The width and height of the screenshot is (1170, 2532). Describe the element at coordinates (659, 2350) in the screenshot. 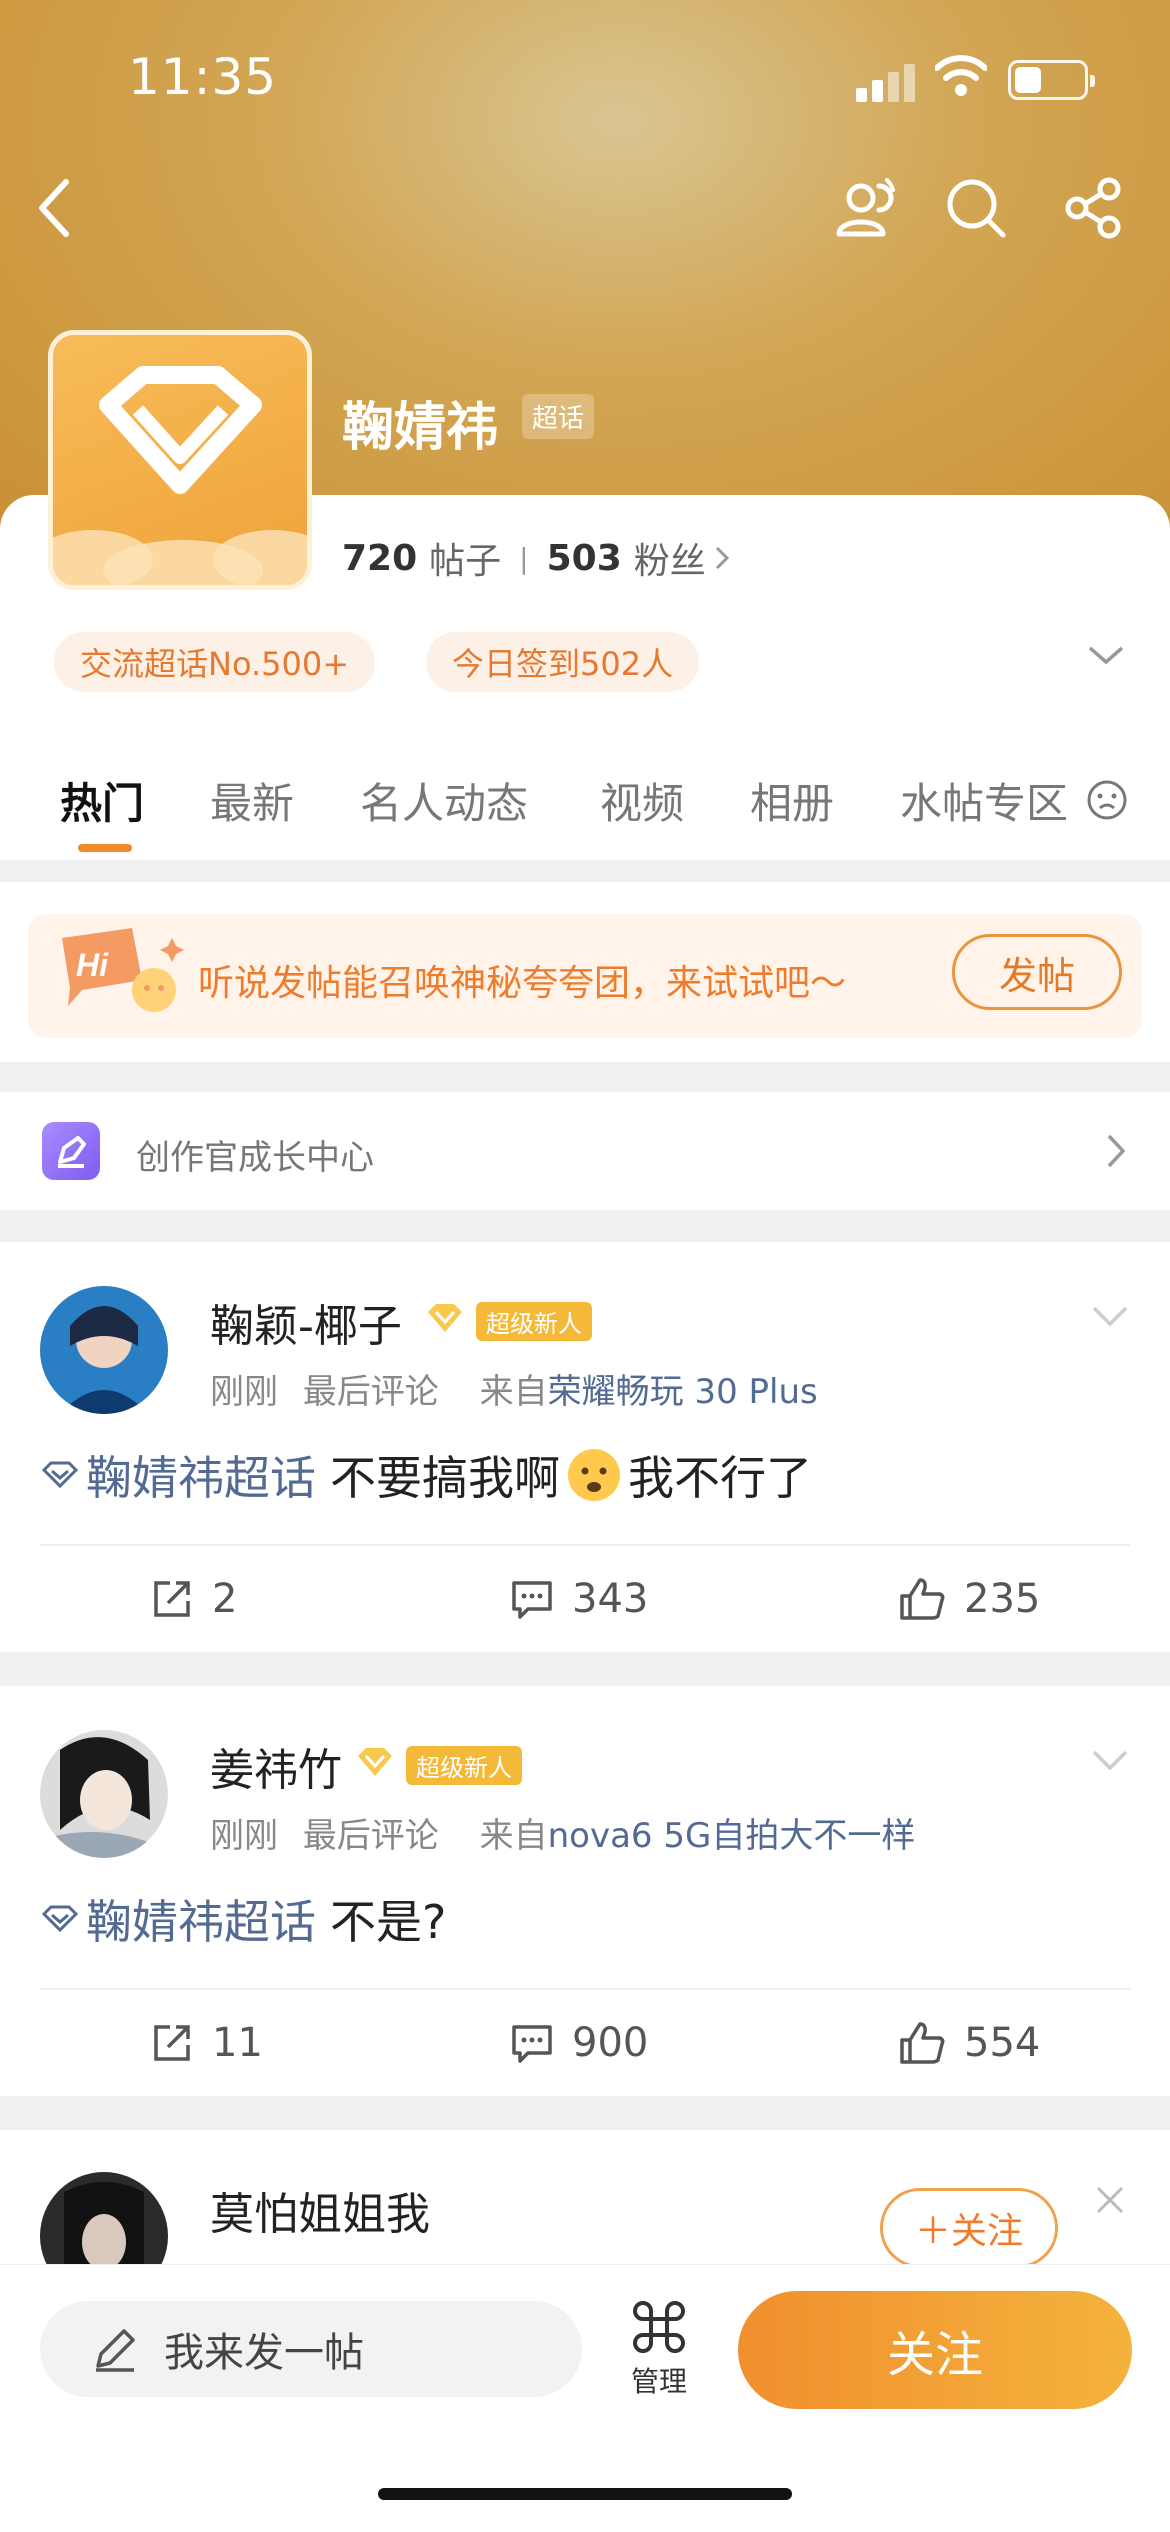

I see `manage-button: 管理` at that location.